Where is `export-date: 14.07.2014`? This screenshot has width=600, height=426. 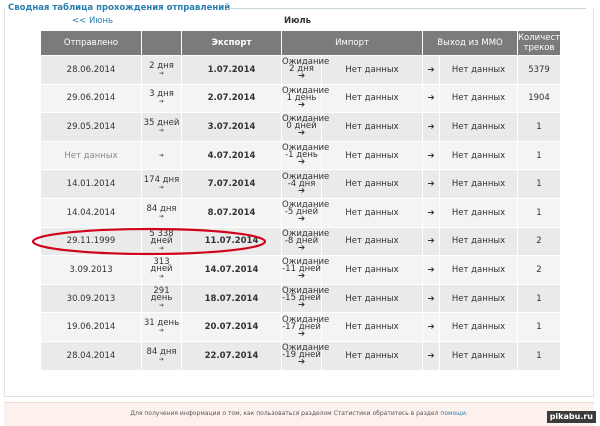
export-date: 14.07.2014 is located at coordinates (231, 270).